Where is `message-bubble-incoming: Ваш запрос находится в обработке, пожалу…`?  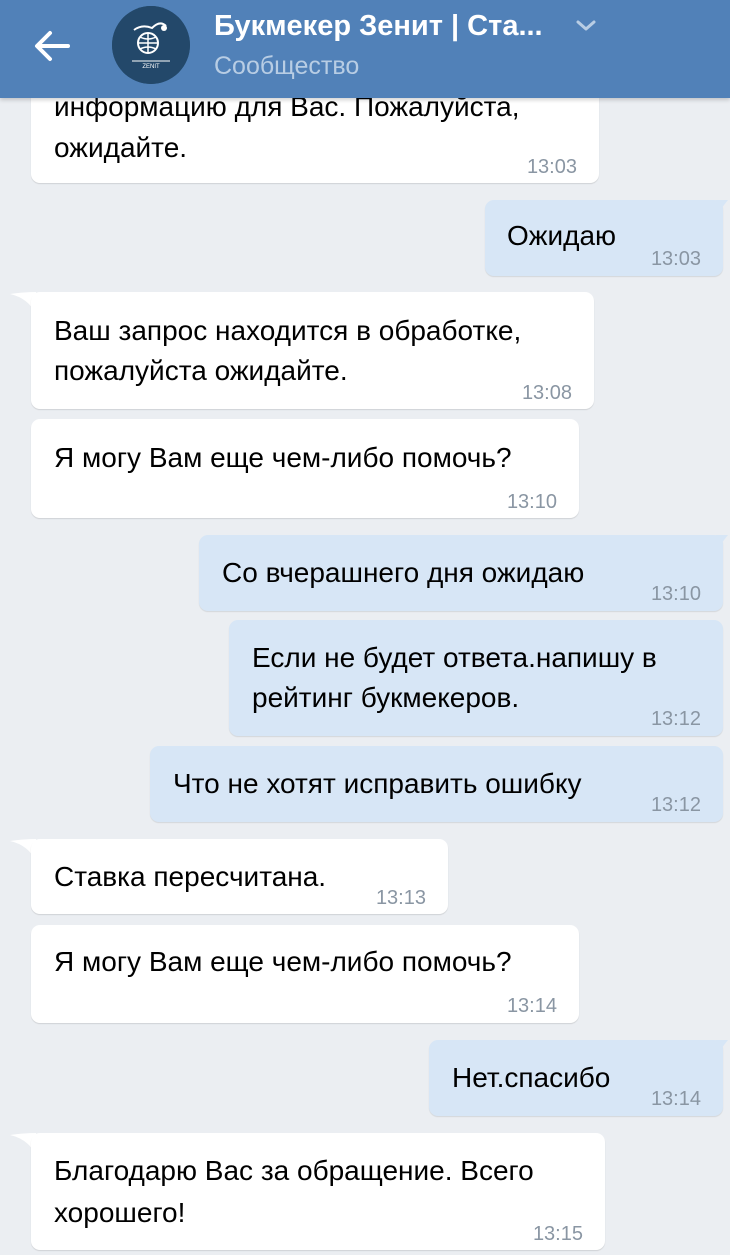
message-bubble-incoming: Ваш запрос находится в обработке, пожалу… is located at coordinates (312, 350).